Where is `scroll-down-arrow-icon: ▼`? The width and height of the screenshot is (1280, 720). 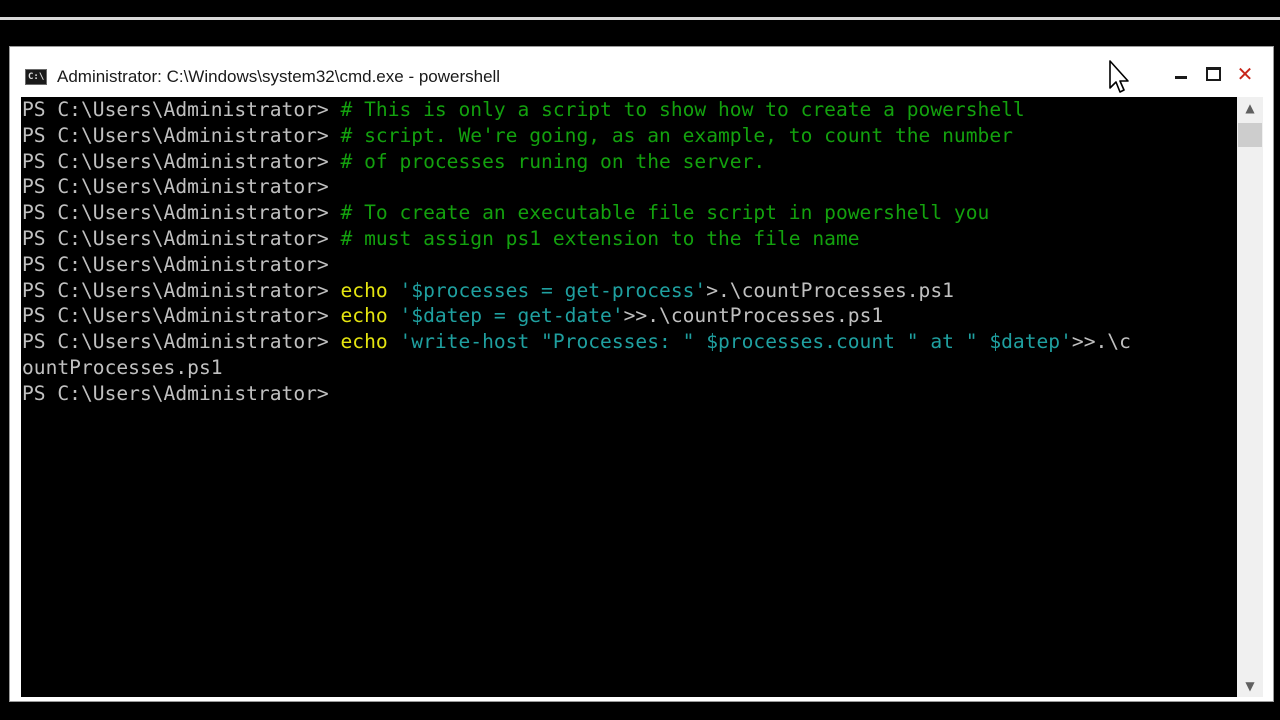
scroll-down-arrow-icon: ▼ is located at coordinates (1250, 686).